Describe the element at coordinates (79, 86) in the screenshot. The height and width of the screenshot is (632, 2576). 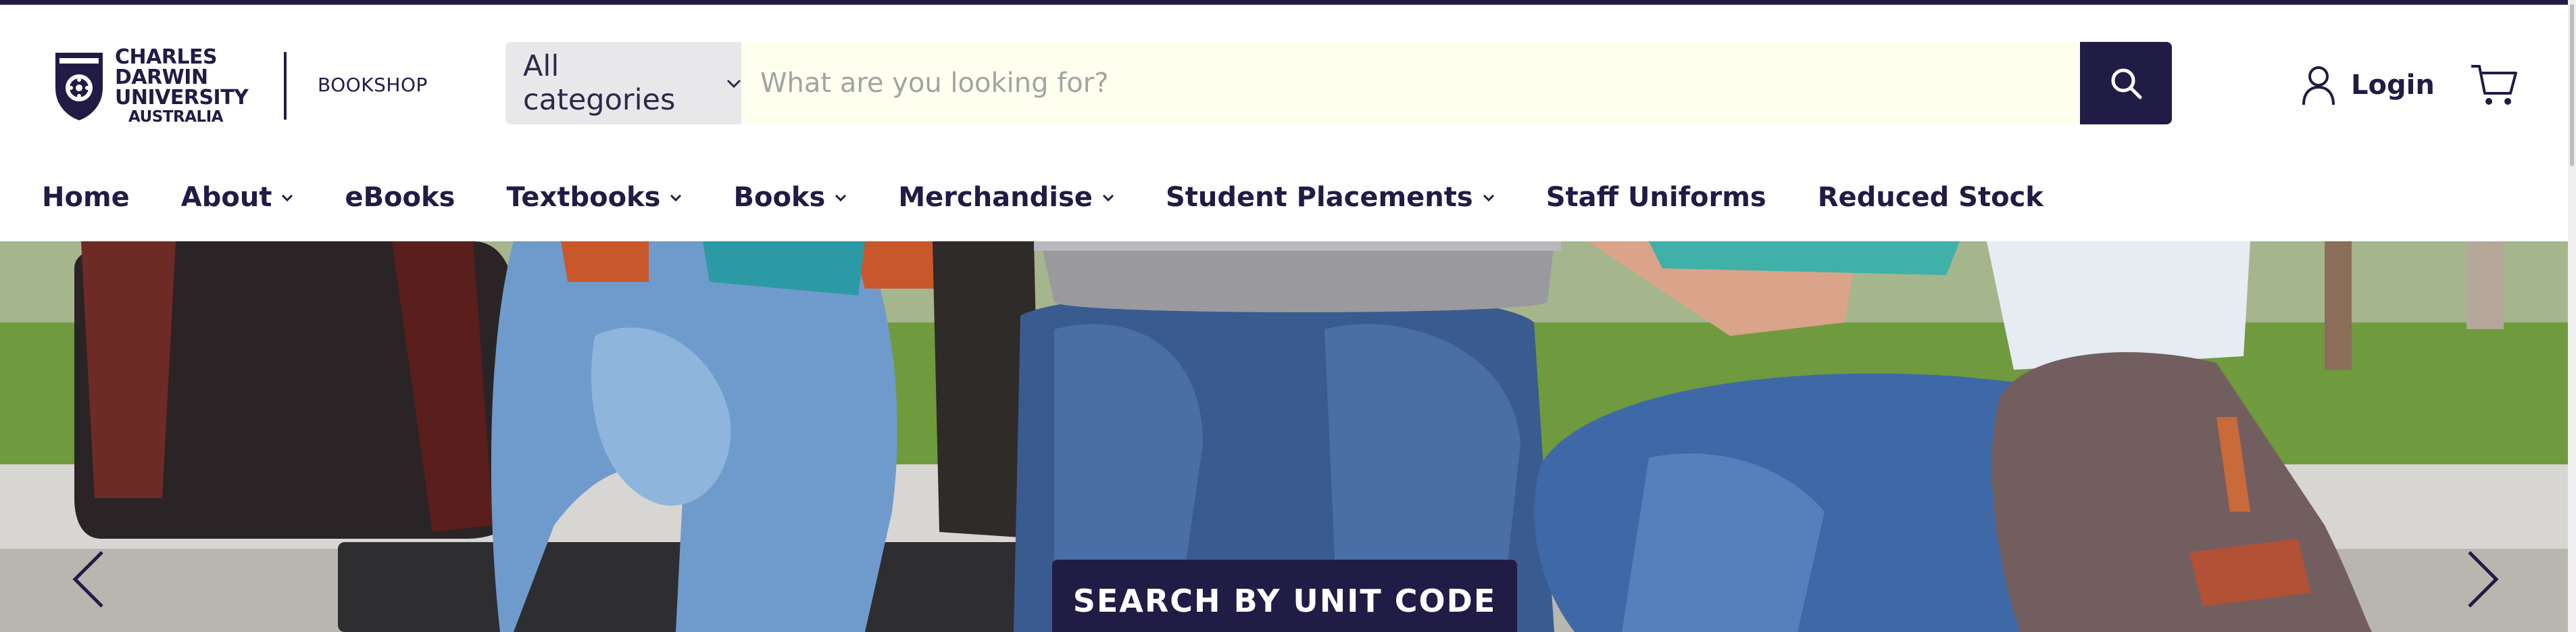
I see `university-shield-icon` at that location.